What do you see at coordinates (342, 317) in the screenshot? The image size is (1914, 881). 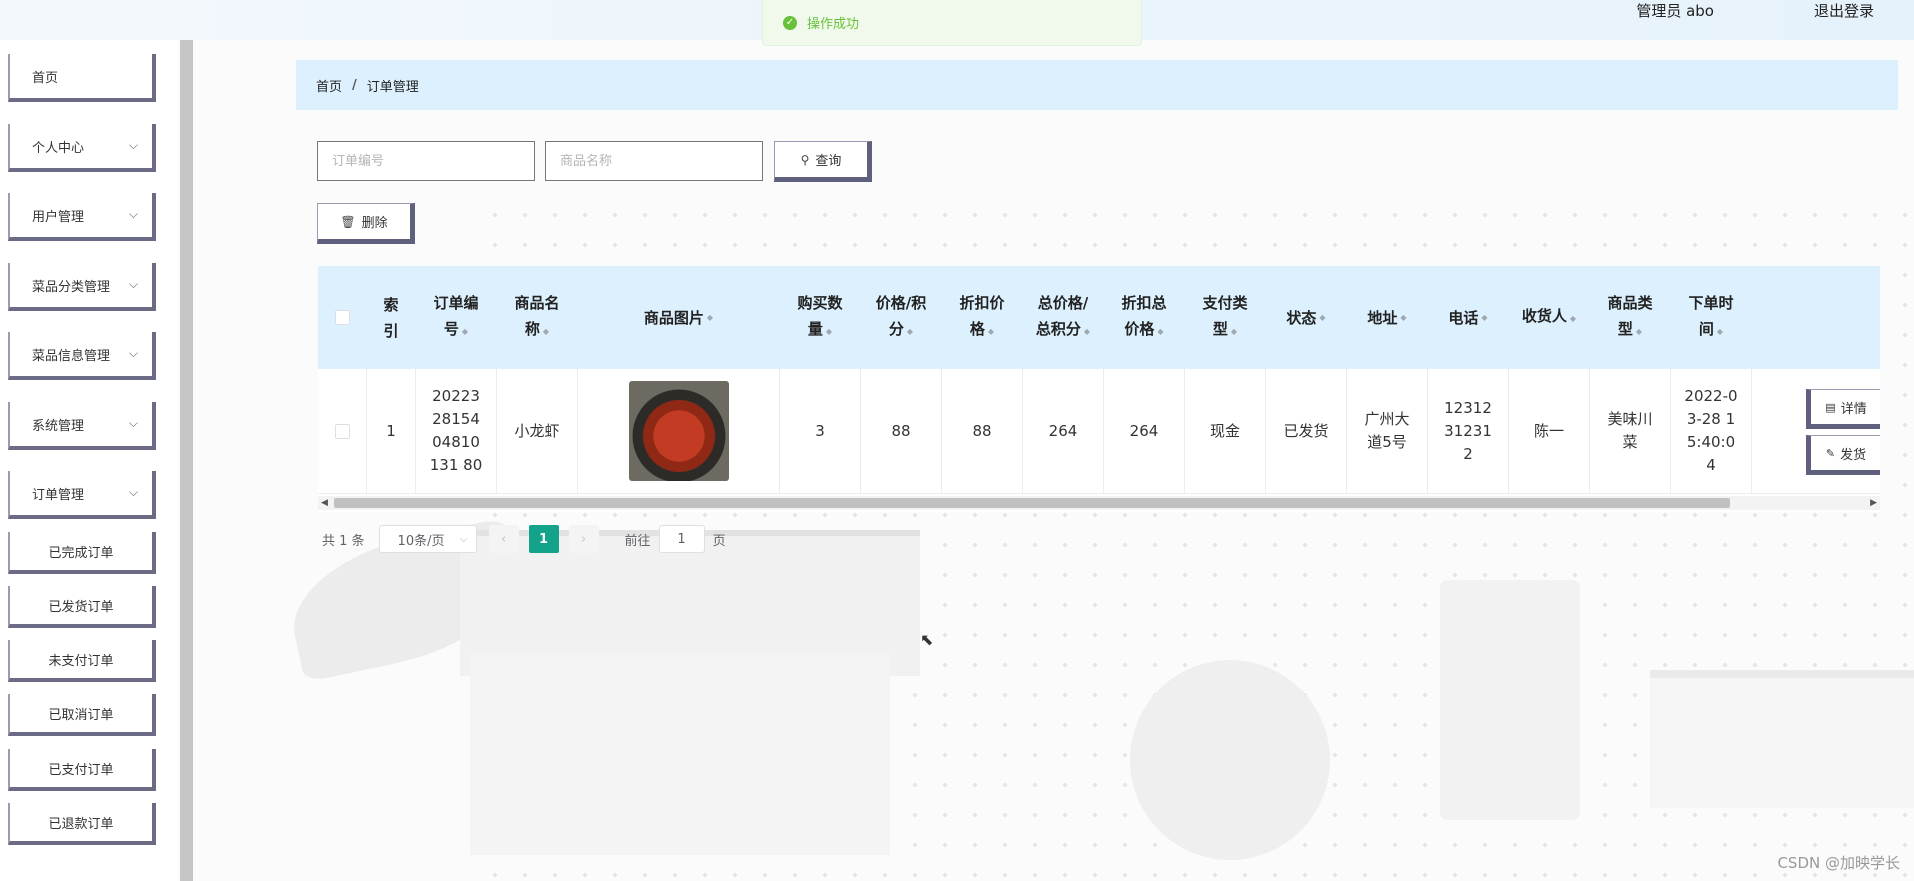 I see `select-all-checkbox` at bounding box center [342, 317].